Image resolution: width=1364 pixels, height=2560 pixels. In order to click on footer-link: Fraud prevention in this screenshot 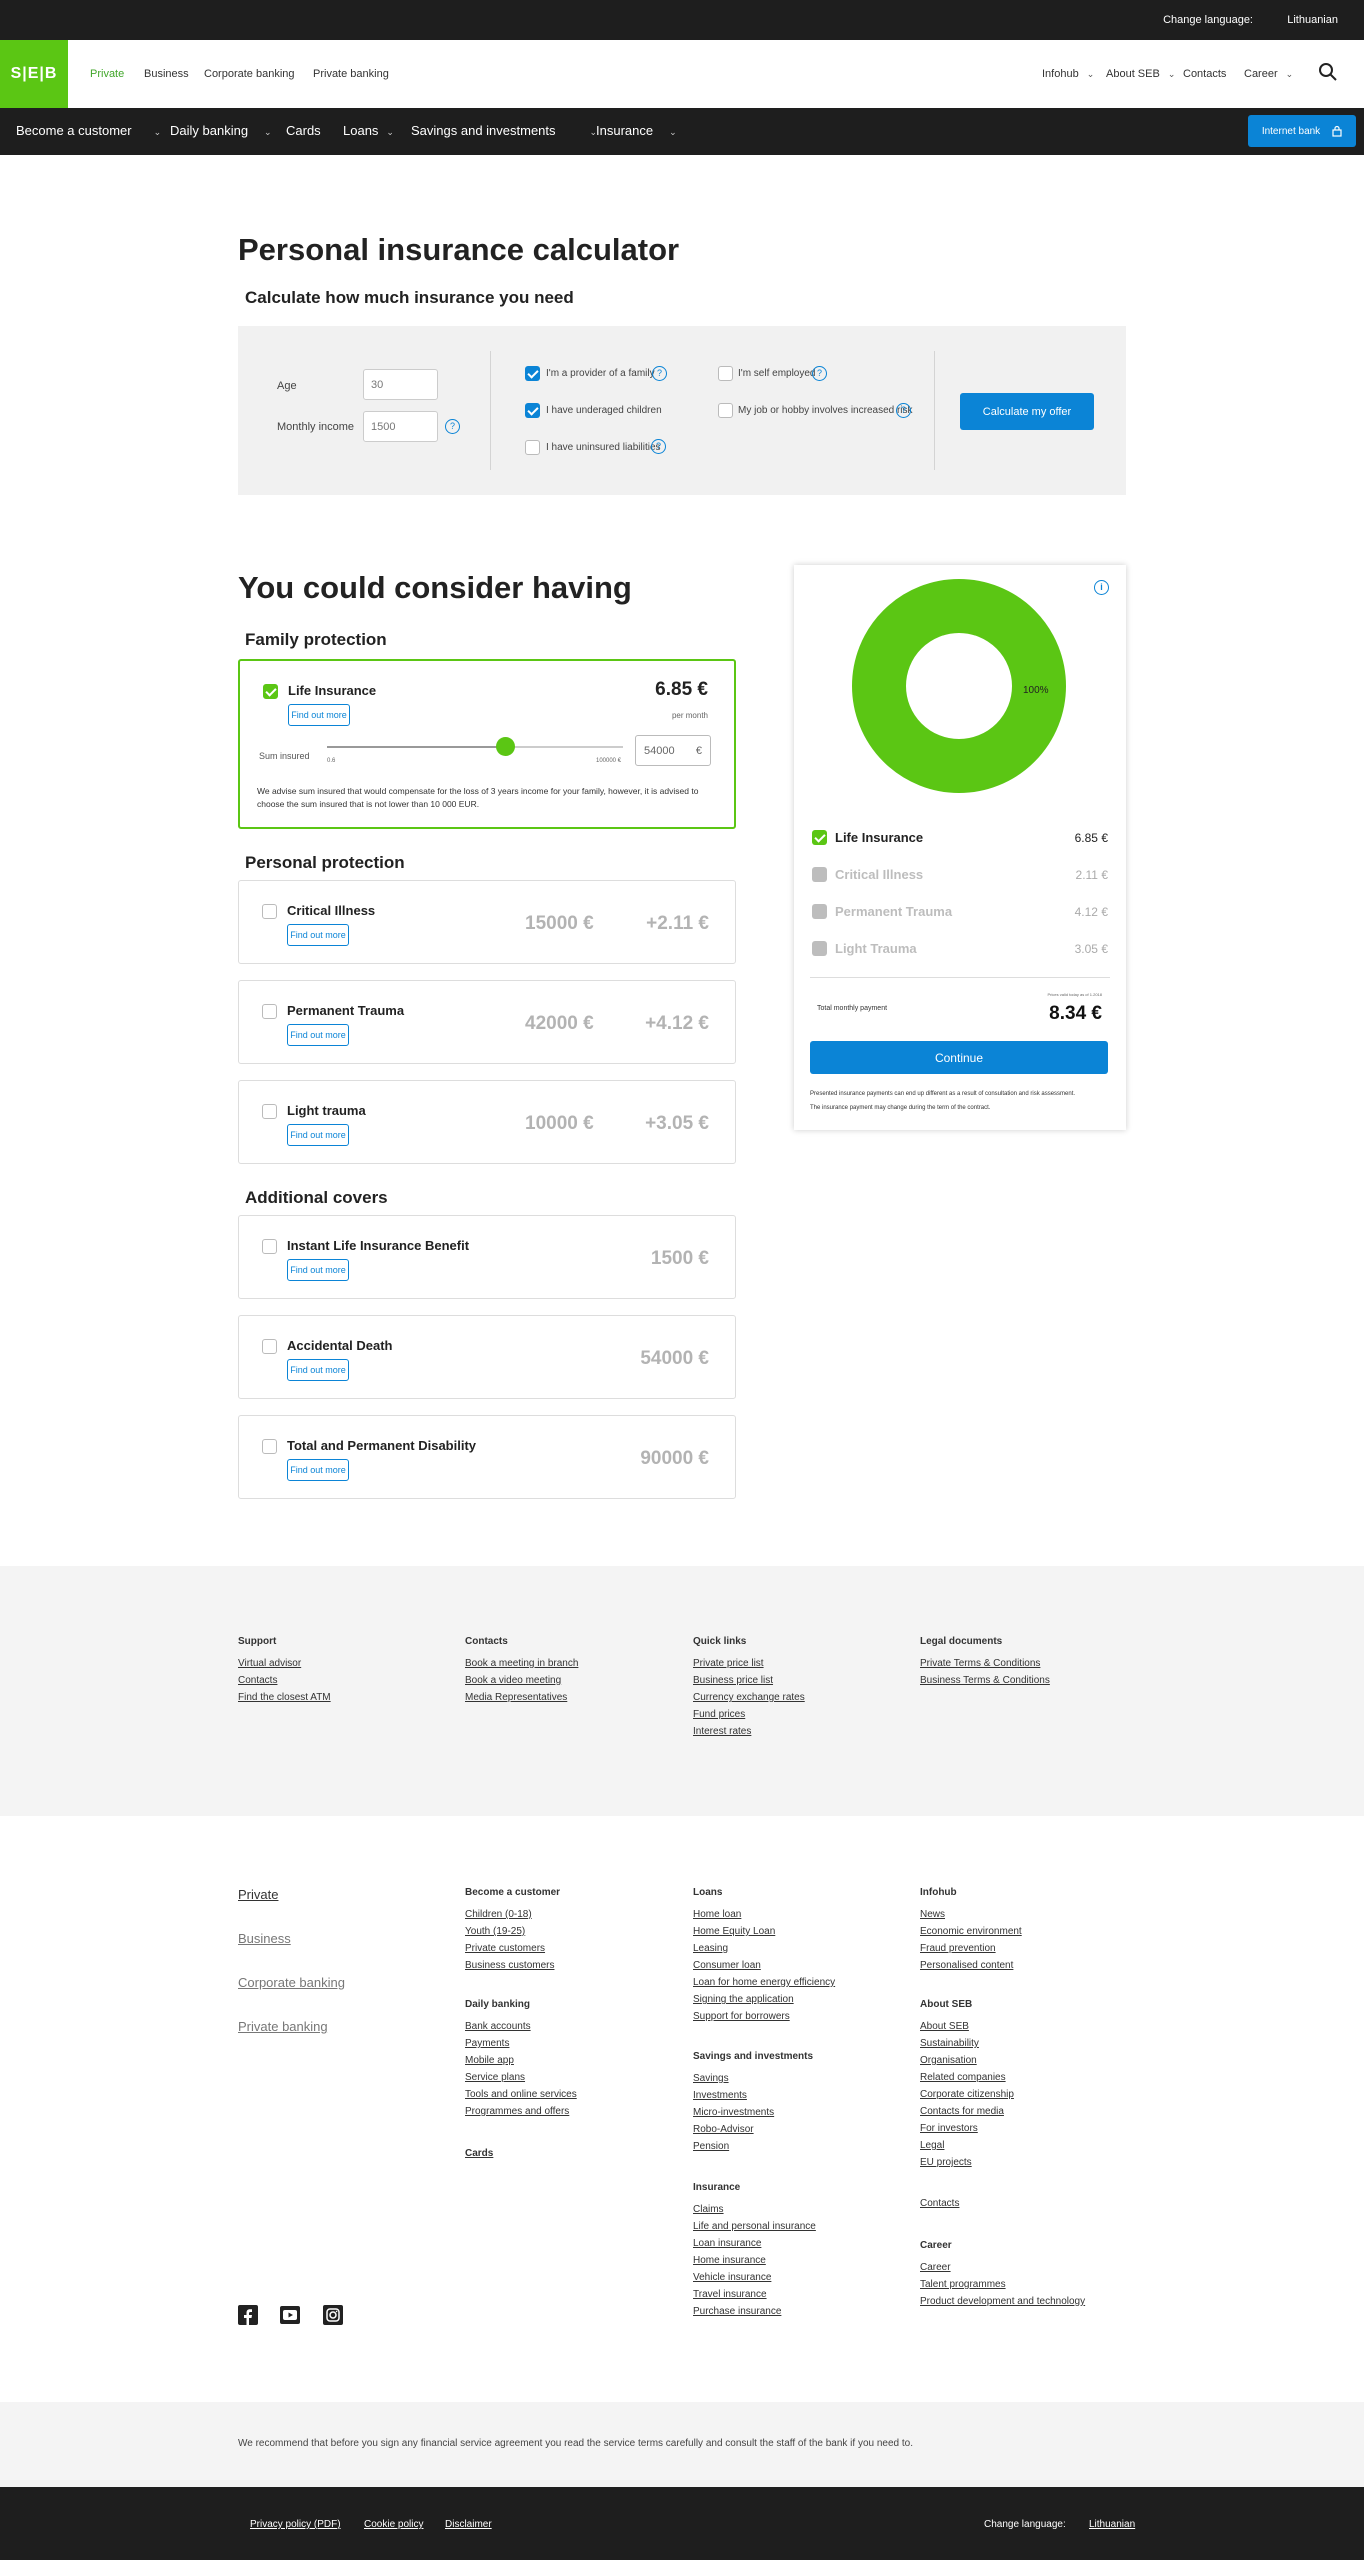, I will do `click(958, 1948)`.